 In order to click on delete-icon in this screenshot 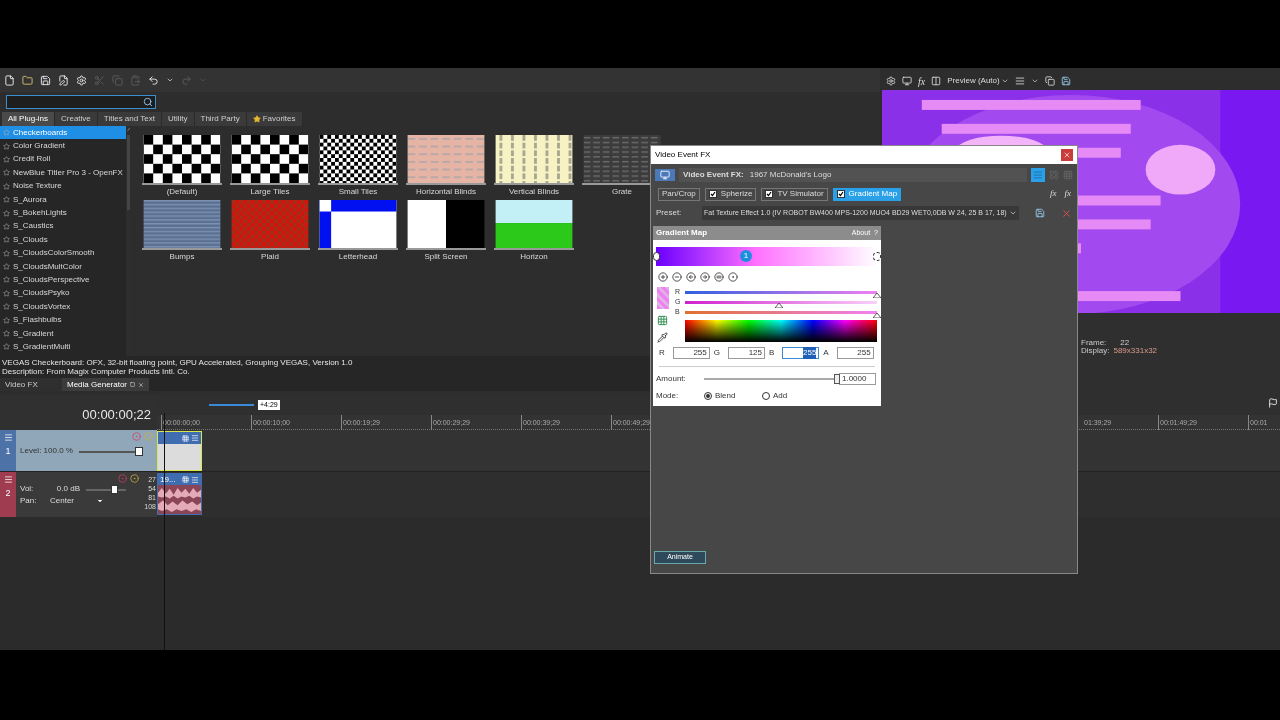, I will do `click(1066, 213)`.